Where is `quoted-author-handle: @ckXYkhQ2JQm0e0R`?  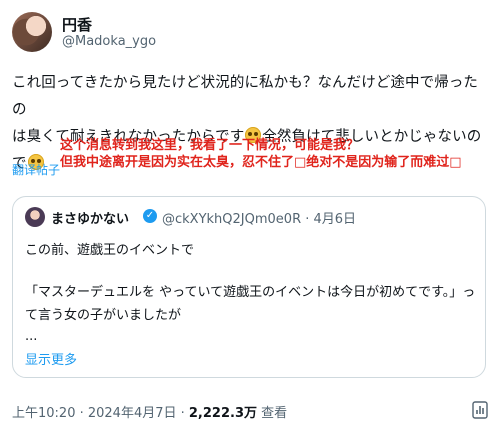
quoted-author-handle: @ckXYkhQ2JQm0e0R is located at coordinates (232, 219).